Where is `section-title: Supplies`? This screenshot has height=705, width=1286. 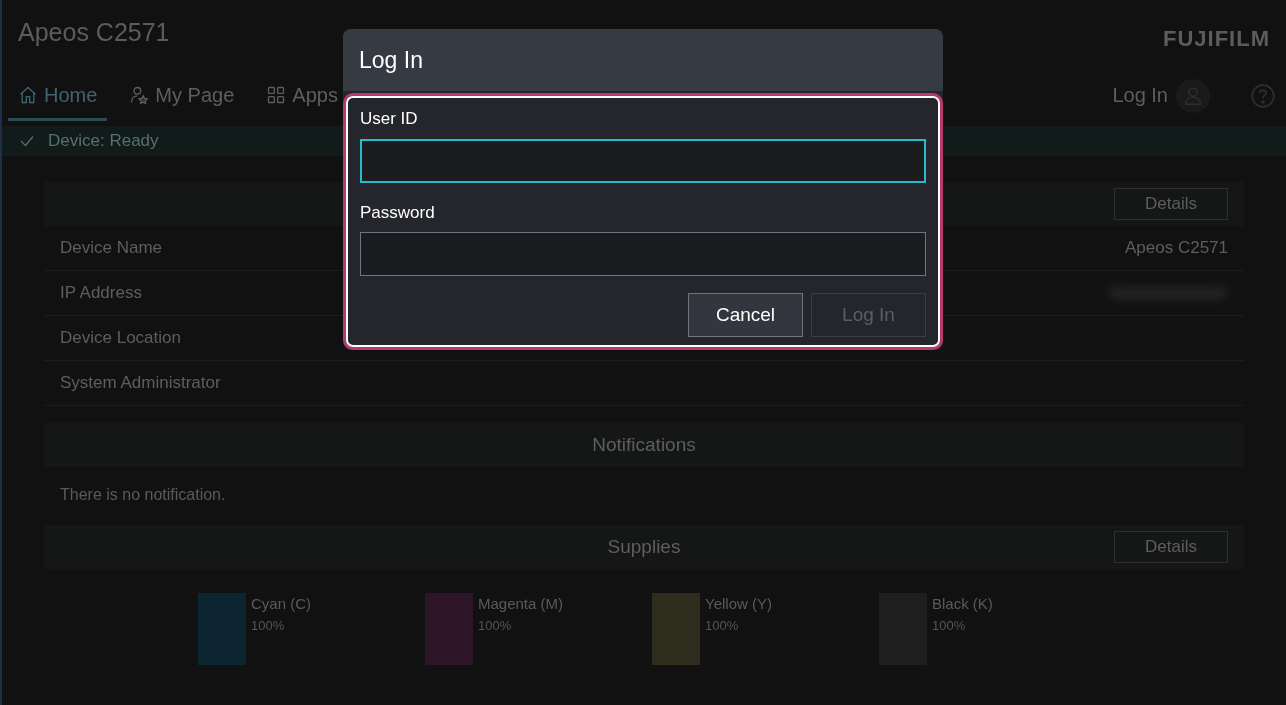
section-title: Supplies is located at coordinates (644, 546).